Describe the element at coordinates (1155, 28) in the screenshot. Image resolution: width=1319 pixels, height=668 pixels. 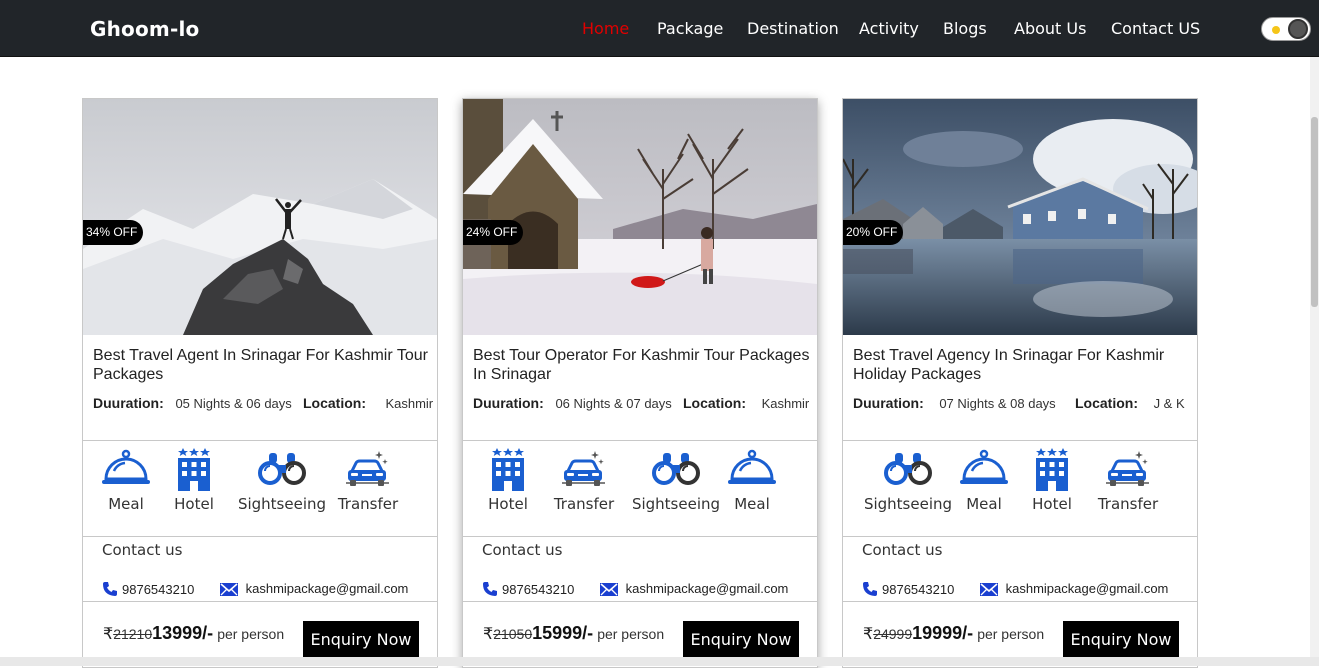
I see `nav-contact-us: Contact US` at that location.